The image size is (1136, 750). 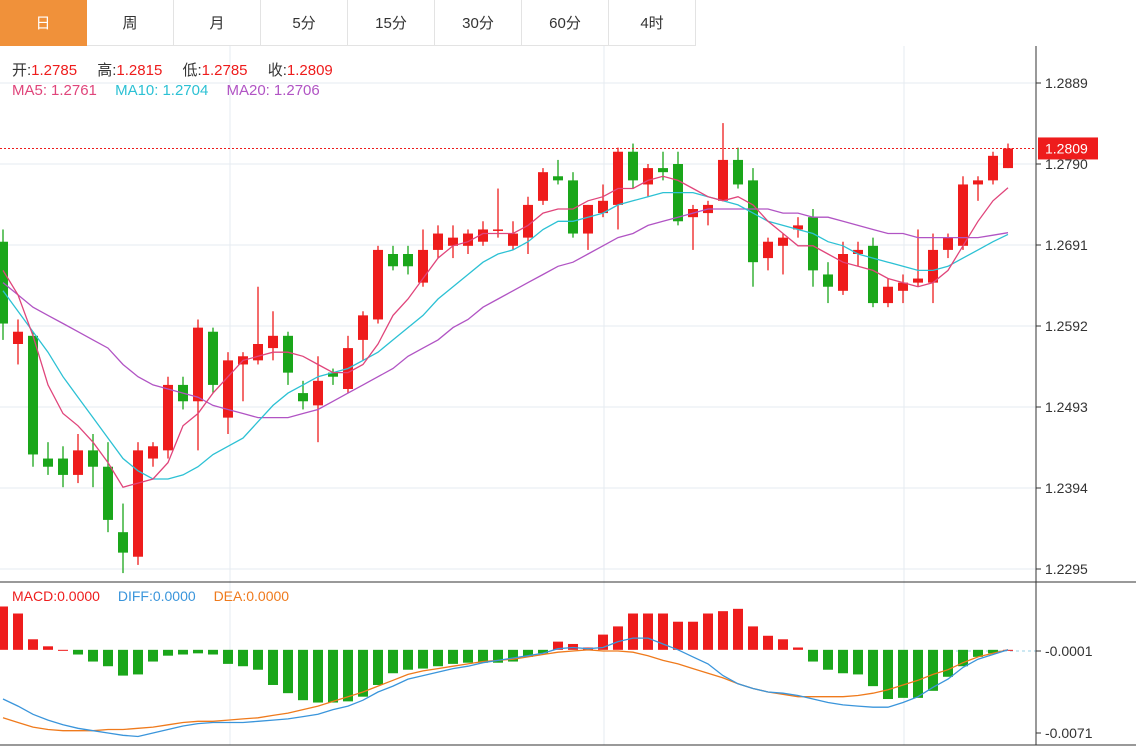 I want to click on price-tick-label-0: 1.2889, so click(x=1066, y=83).